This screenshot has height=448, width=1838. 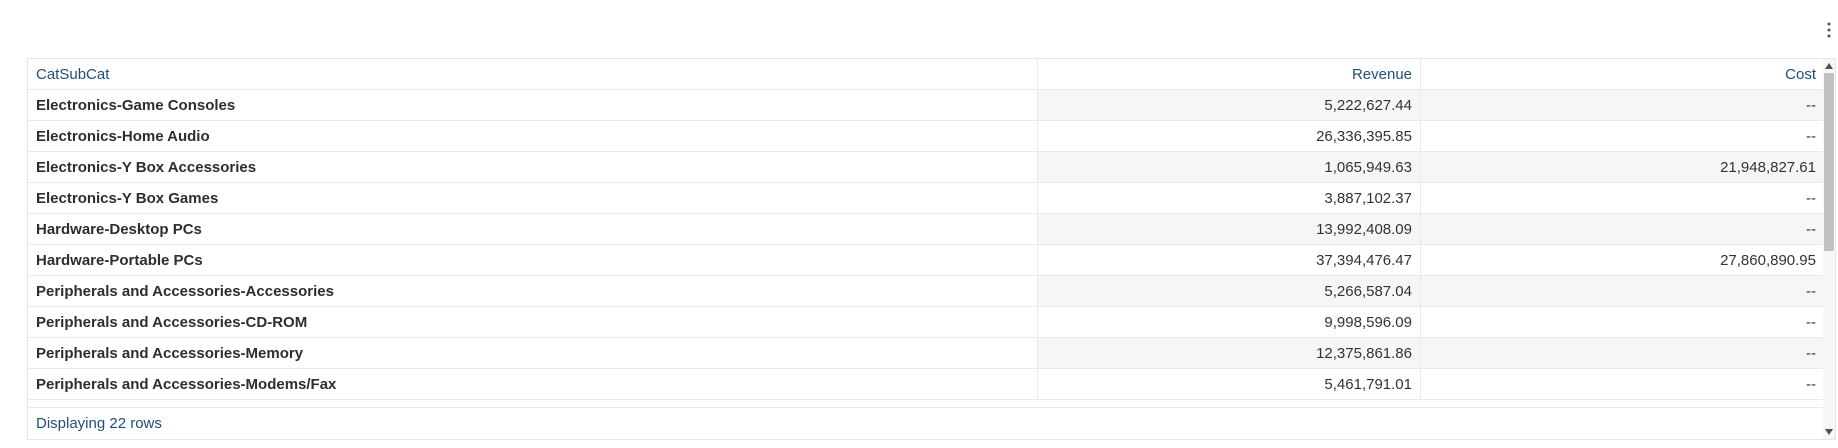 What do you see at coordinates (1229, 74) in the screenshot?
I see `column-header-revenue: Revenue` at bounding box center [1229, 74].